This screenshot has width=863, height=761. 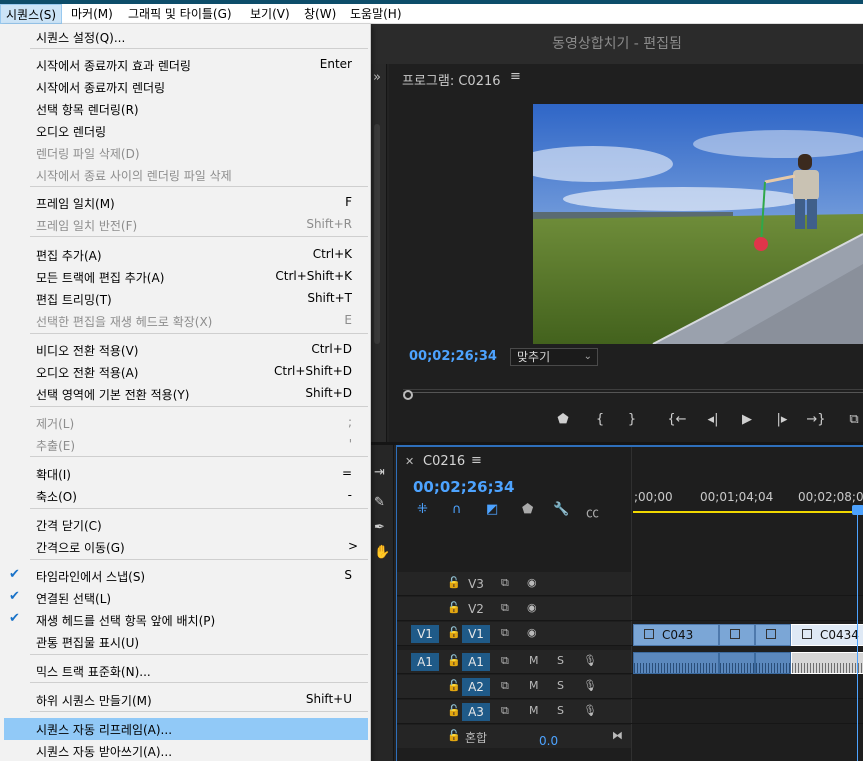 I want to click on timeline-timecode: 00;02;26;34, so click(x=464, y=487).